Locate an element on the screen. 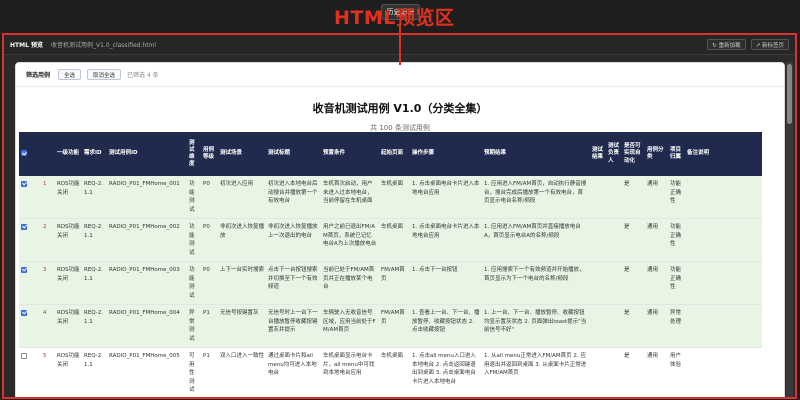  cell-row-number: 5 is located at coordinates (48, 372).